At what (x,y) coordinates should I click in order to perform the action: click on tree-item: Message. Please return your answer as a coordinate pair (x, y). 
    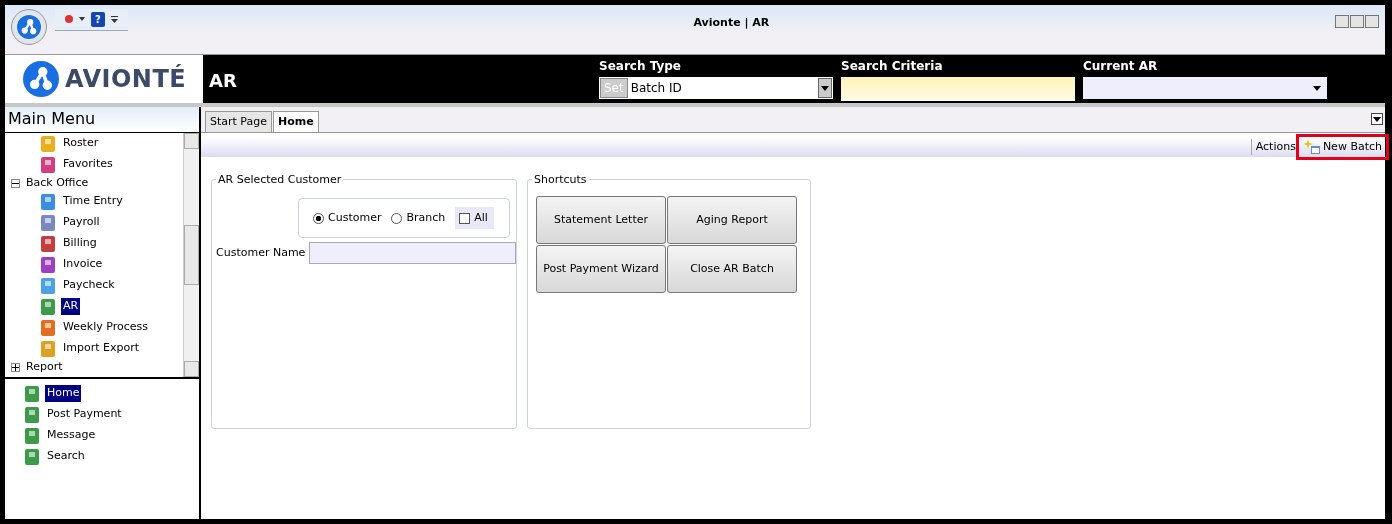
    Looking at the image, I should click on (71, 435).